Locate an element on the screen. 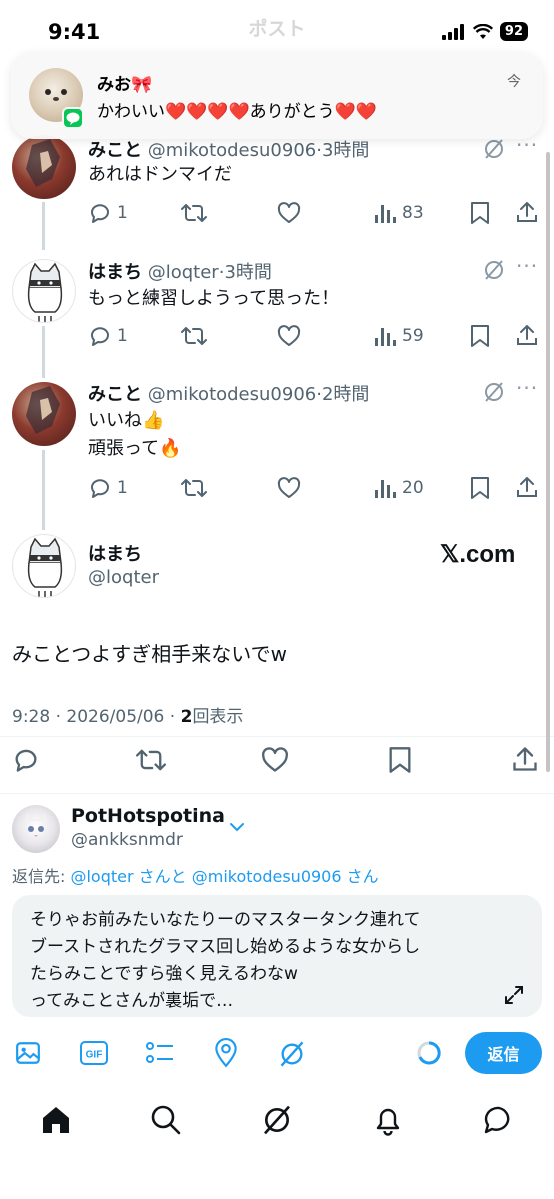 The height and width of the screenshot is (1199, 554). post-author-line: みこと @mikotodesu0906·2時間 is located at coordinates (228, 393).